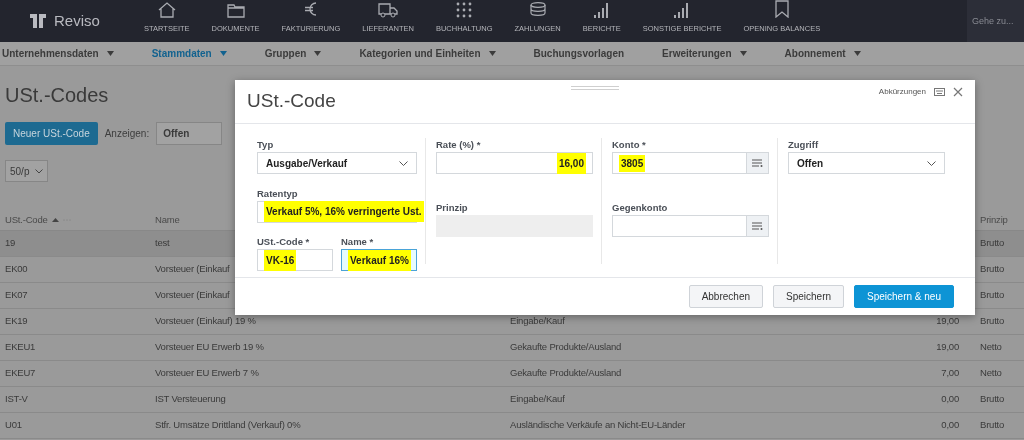  Describe the element at coordinates (266, 143) in the screenshot. I see `field-label: Typ` at that location.